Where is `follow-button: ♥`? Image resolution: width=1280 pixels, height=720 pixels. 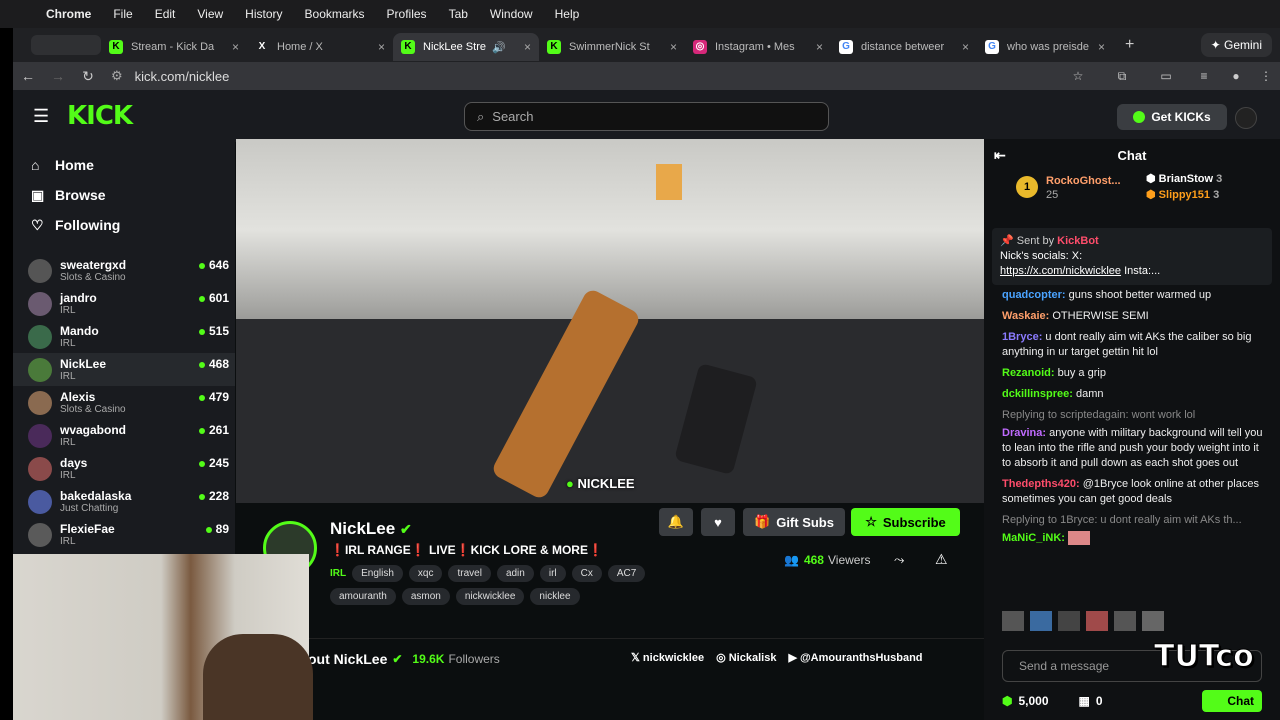
follow-button: ♥ is located at coordinates (718, 522).